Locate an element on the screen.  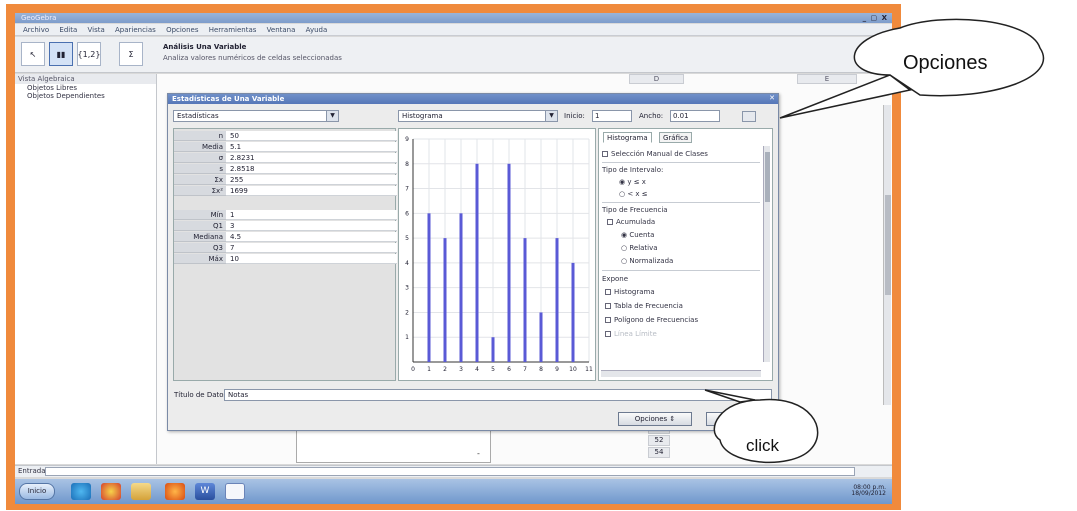
opciones-callout-text: Opciones is located at coordinates (945, 63).